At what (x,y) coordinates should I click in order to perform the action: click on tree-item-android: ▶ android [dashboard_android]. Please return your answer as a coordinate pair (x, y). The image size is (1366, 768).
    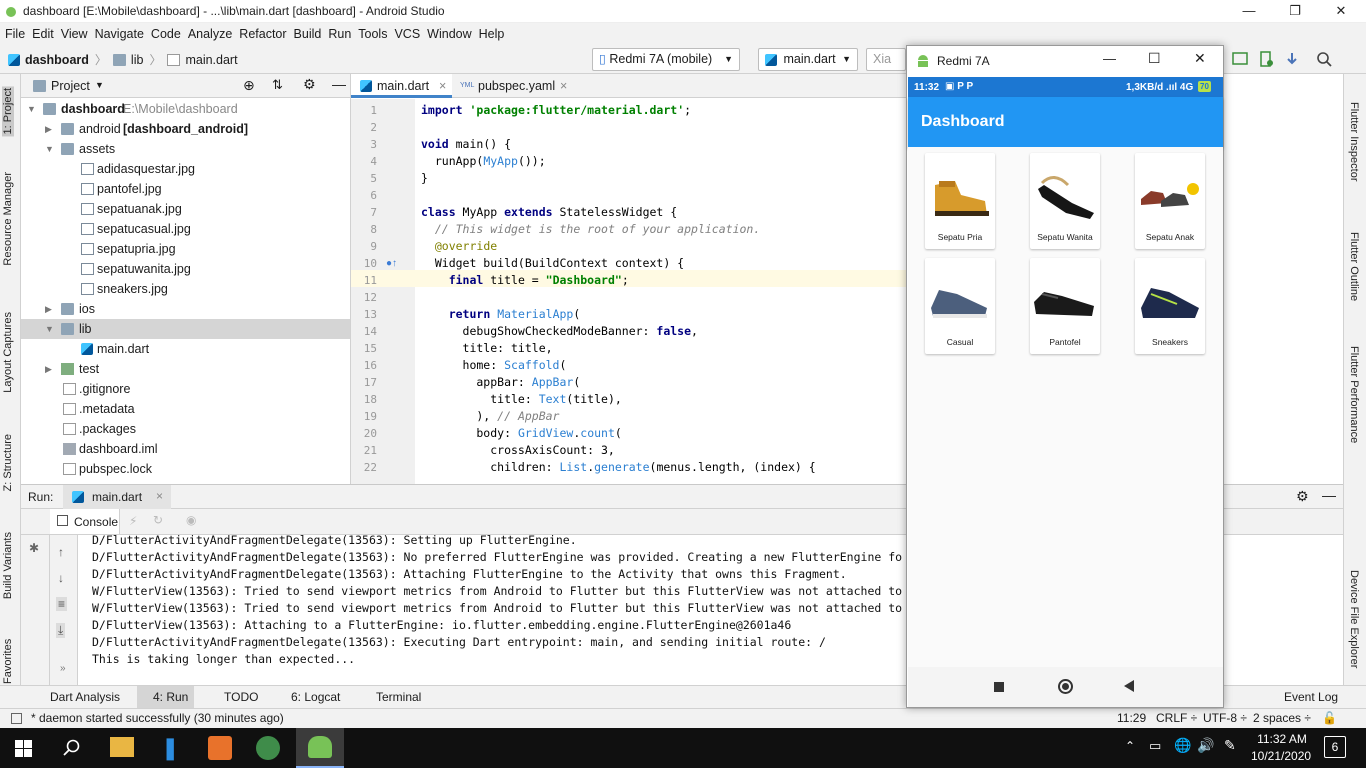
    Looking at the image, I should click on (185, 129).